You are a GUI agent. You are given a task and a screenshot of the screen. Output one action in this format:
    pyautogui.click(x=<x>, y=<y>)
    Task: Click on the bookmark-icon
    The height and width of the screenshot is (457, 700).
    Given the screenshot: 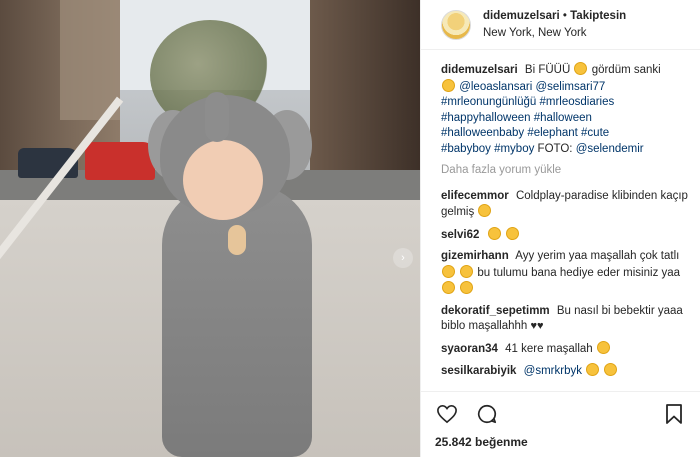 What is the action you would take?
    pyautogui.click(x=674, y=414)
    